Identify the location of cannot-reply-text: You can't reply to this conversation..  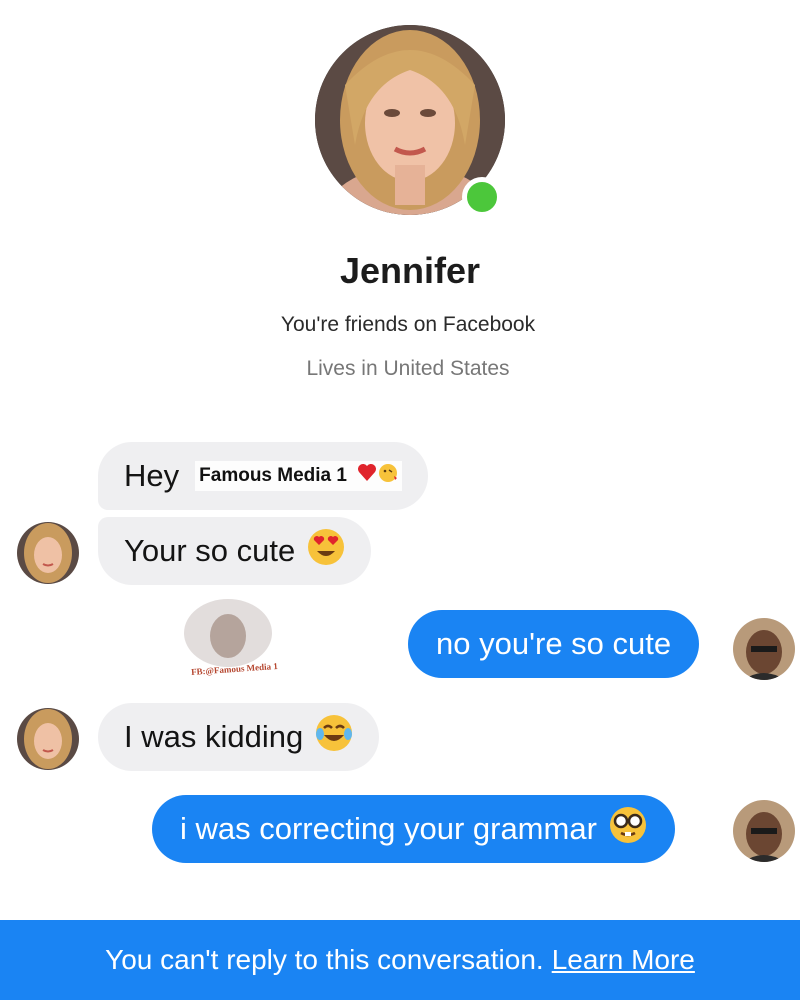
(324, 959).